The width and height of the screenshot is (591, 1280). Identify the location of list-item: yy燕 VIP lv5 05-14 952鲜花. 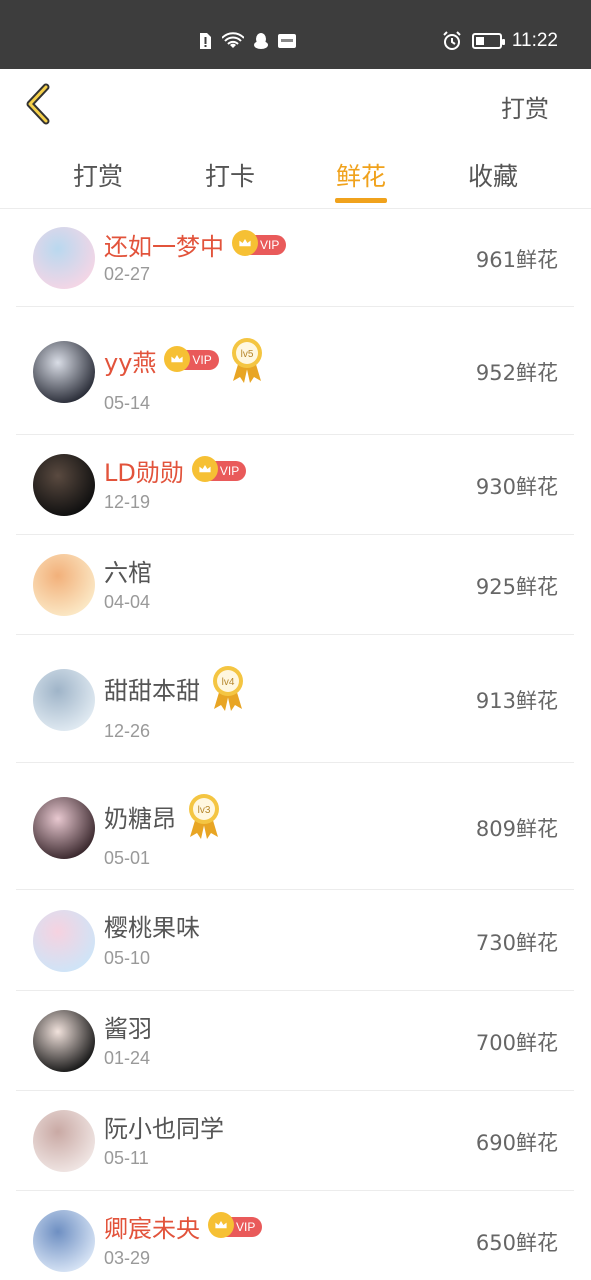
(295, 371).